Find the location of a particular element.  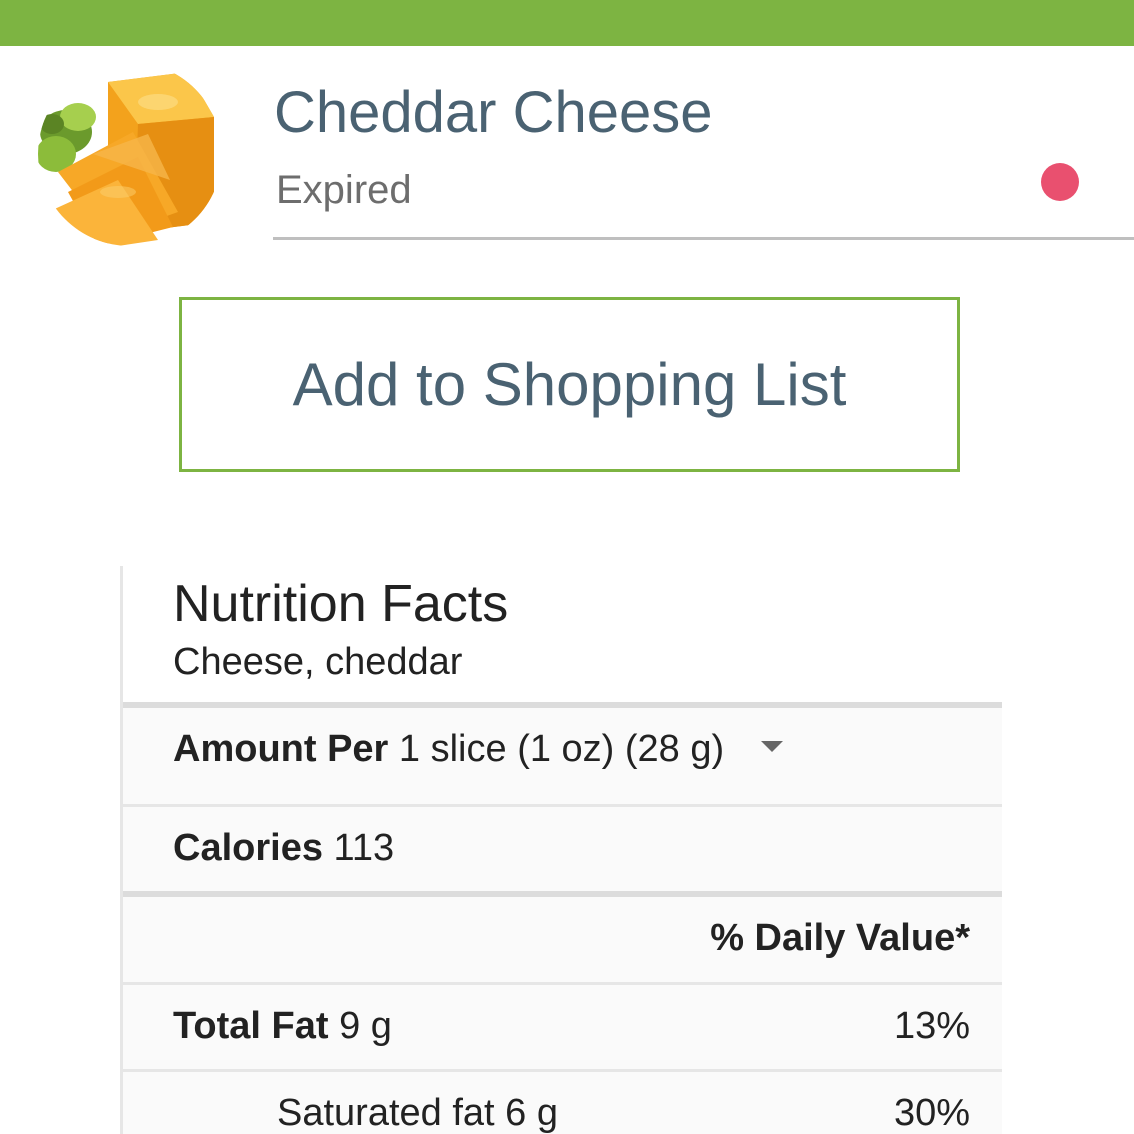

calories-value: 113 is located at coordinates (364, 848).